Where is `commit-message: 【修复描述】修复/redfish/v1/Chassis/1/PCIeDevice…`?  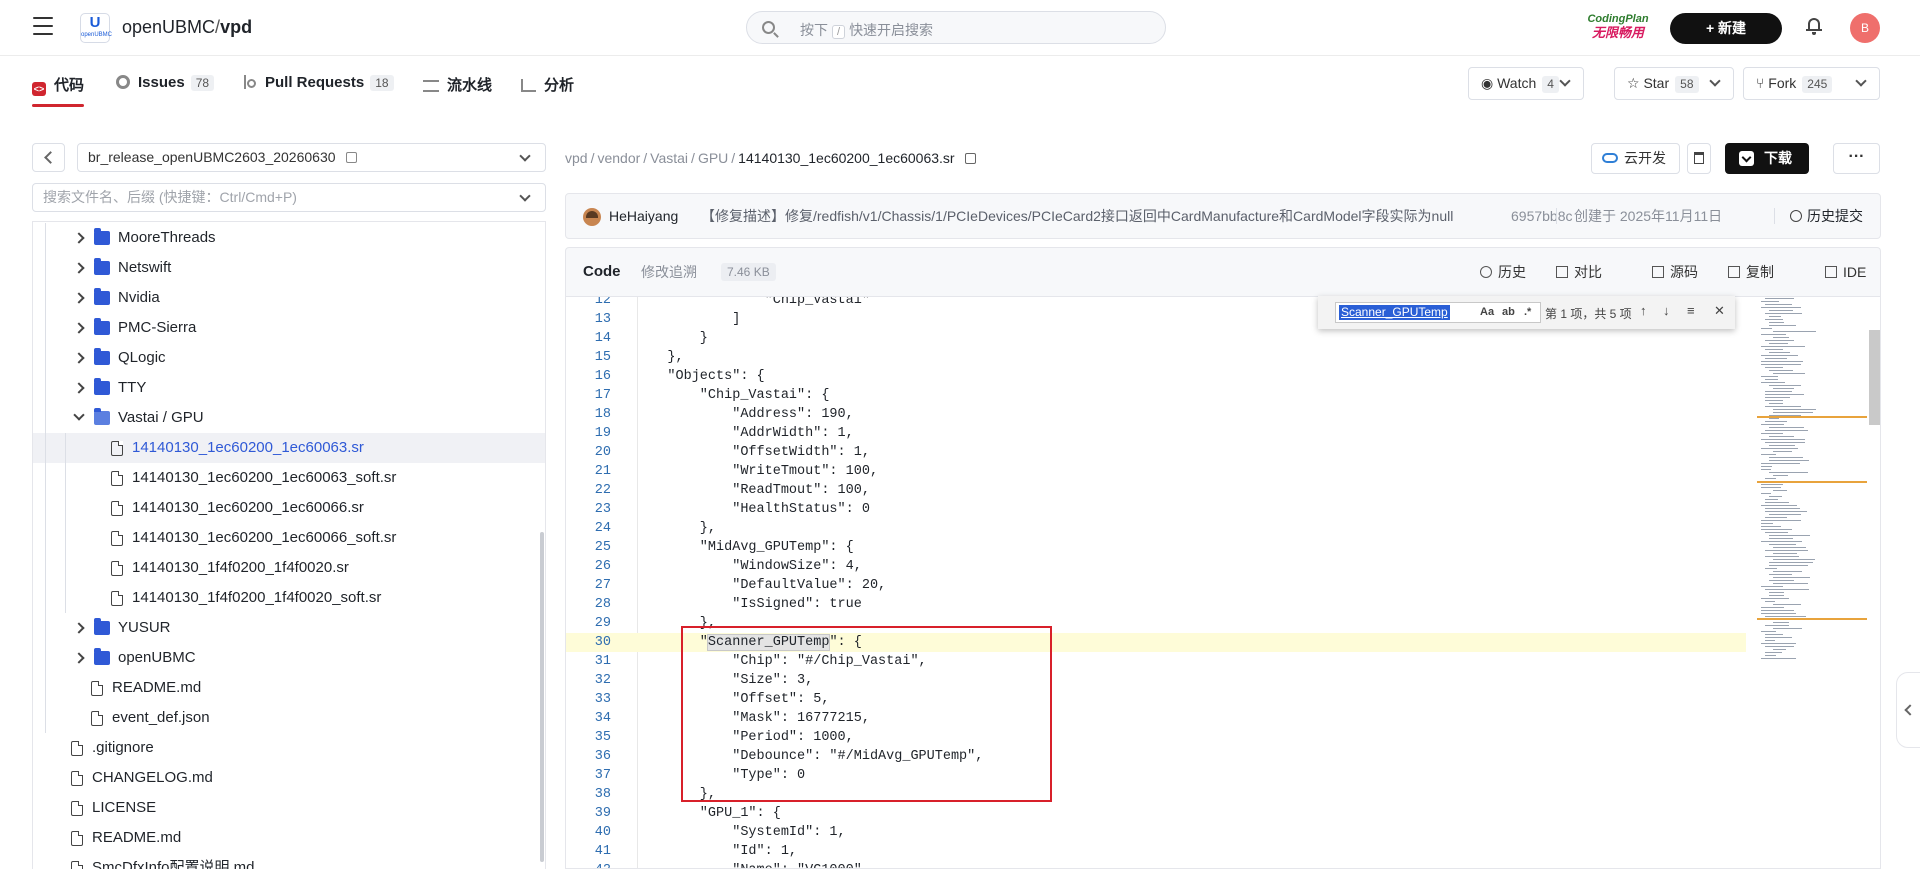
commit-message: 【修复描述】修复/redfish/v1/Chassis/1/PCIeDevice… is located at coordinates (1077, 216).